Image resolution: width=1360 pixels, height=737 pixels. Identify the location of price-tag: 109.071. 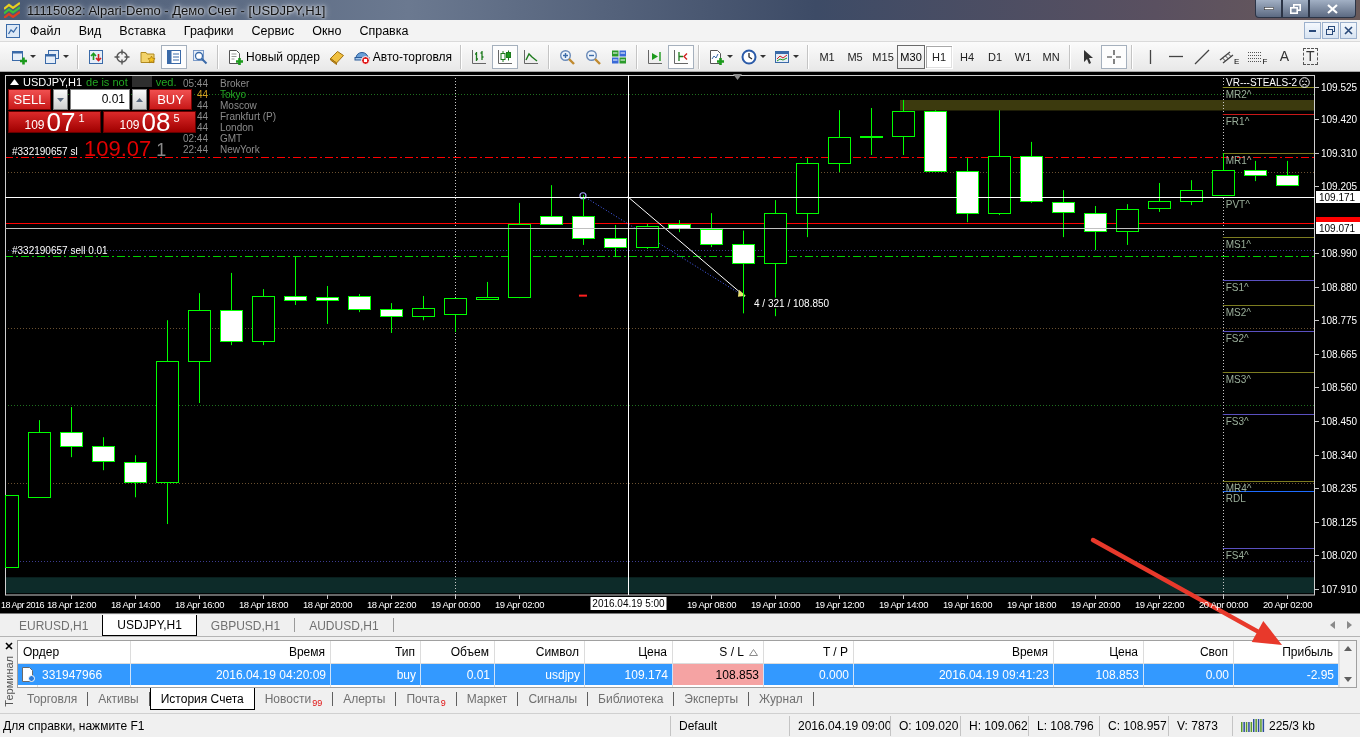
(1338, 228).